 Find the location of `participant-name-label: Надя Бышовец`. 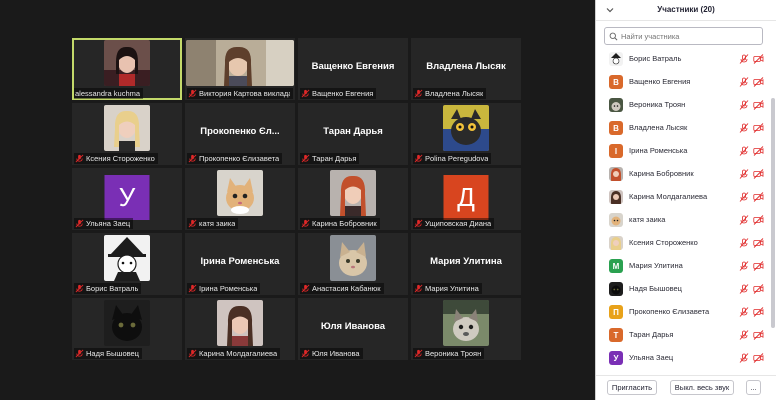

participant-name-label: Надя Бышовец is located at coordinates (108, 353).